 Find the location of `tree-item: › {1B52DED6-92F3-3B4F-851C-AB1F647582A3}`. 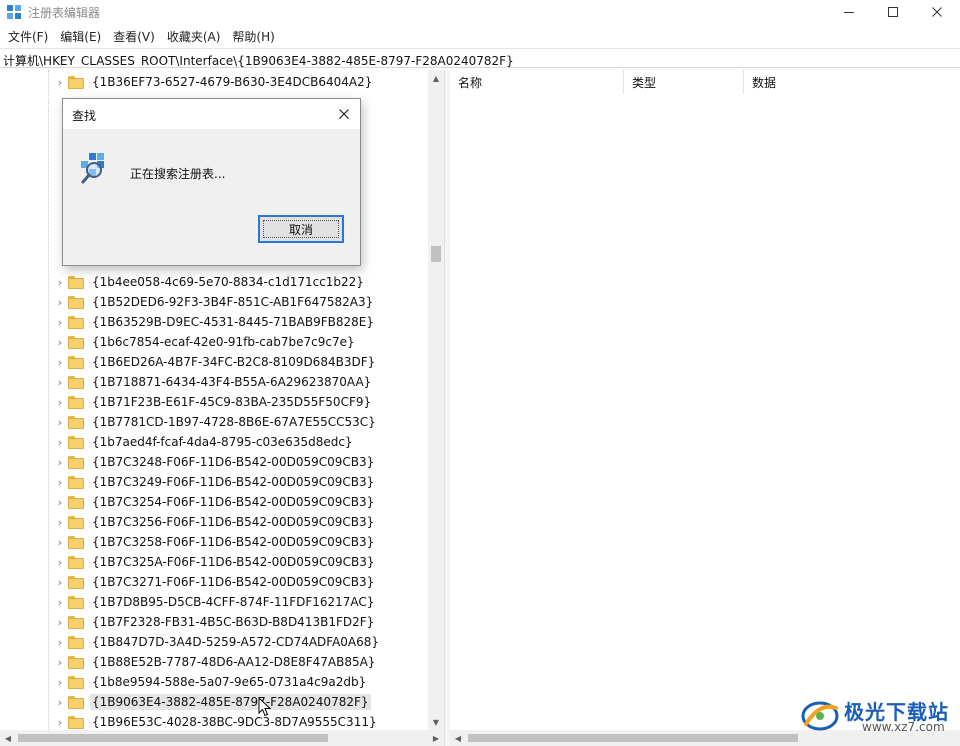

tree-item: › {1B52DED6-92F3-3B4F-851C-AB1F647582A3} is located at coordinates (239, 302).